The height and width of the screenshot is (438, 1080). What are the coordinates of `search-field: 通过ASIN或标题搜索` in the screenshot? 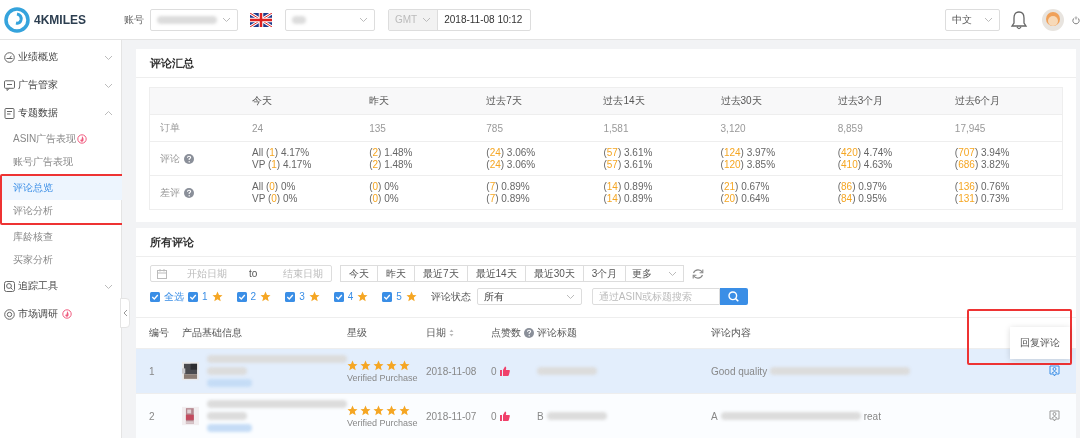 It's located at (655, 296).